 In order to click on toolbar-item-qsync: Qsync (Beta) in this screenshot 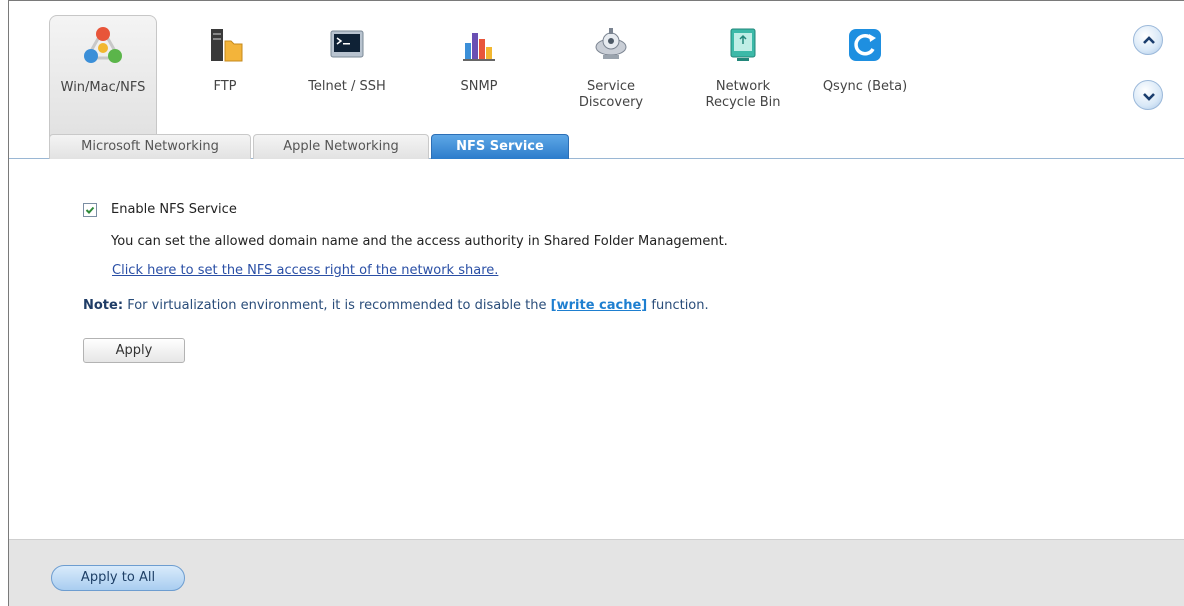, I will do `click(865, 70)`.